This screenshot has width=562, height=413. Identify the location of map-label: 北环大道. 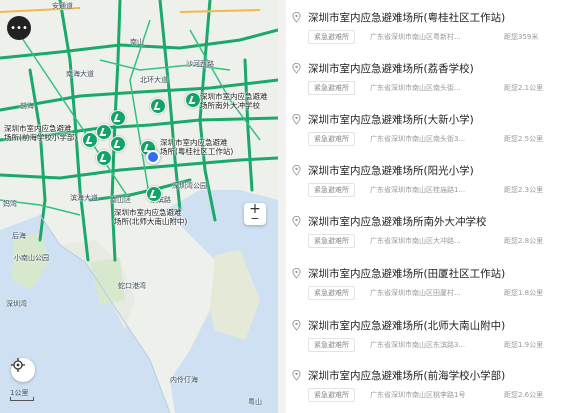
(154, 80).